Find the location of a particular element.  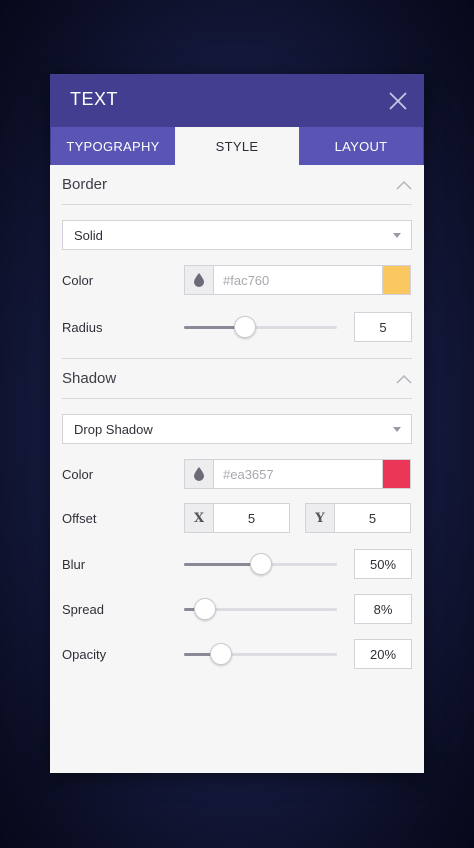

shadow-offset-x: X 5 is located at coordinates (237, 518).